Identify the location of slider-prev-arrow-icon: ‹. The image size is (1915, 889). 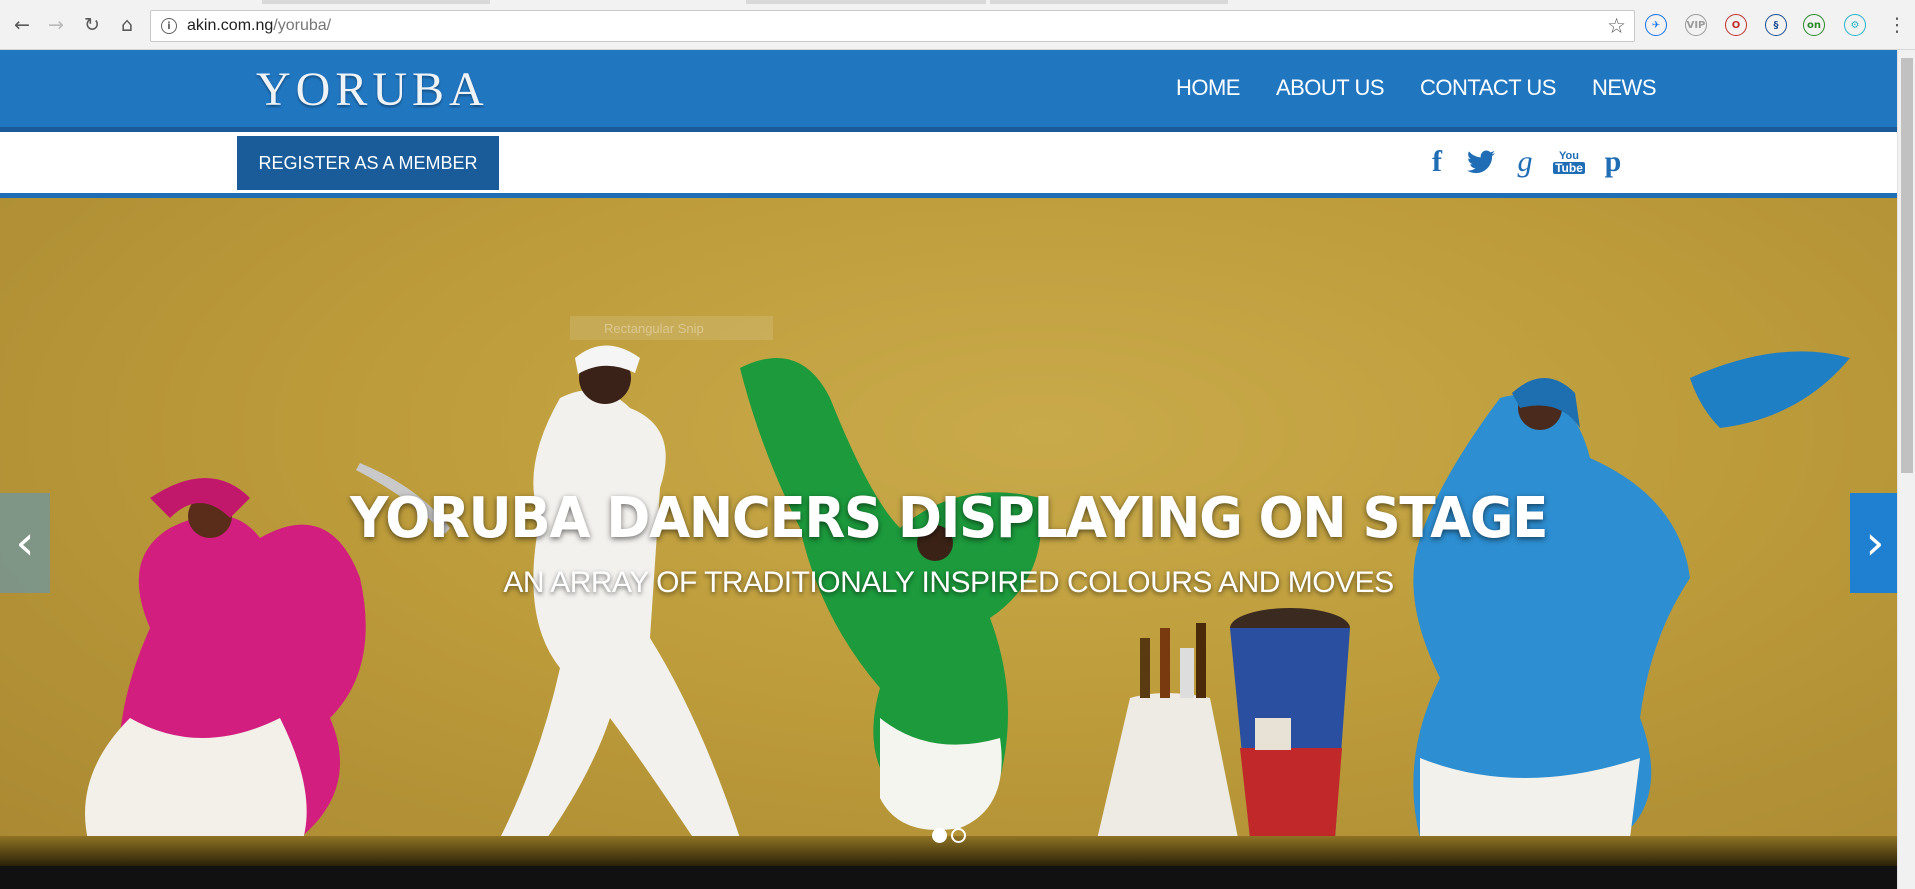
(25, 543).